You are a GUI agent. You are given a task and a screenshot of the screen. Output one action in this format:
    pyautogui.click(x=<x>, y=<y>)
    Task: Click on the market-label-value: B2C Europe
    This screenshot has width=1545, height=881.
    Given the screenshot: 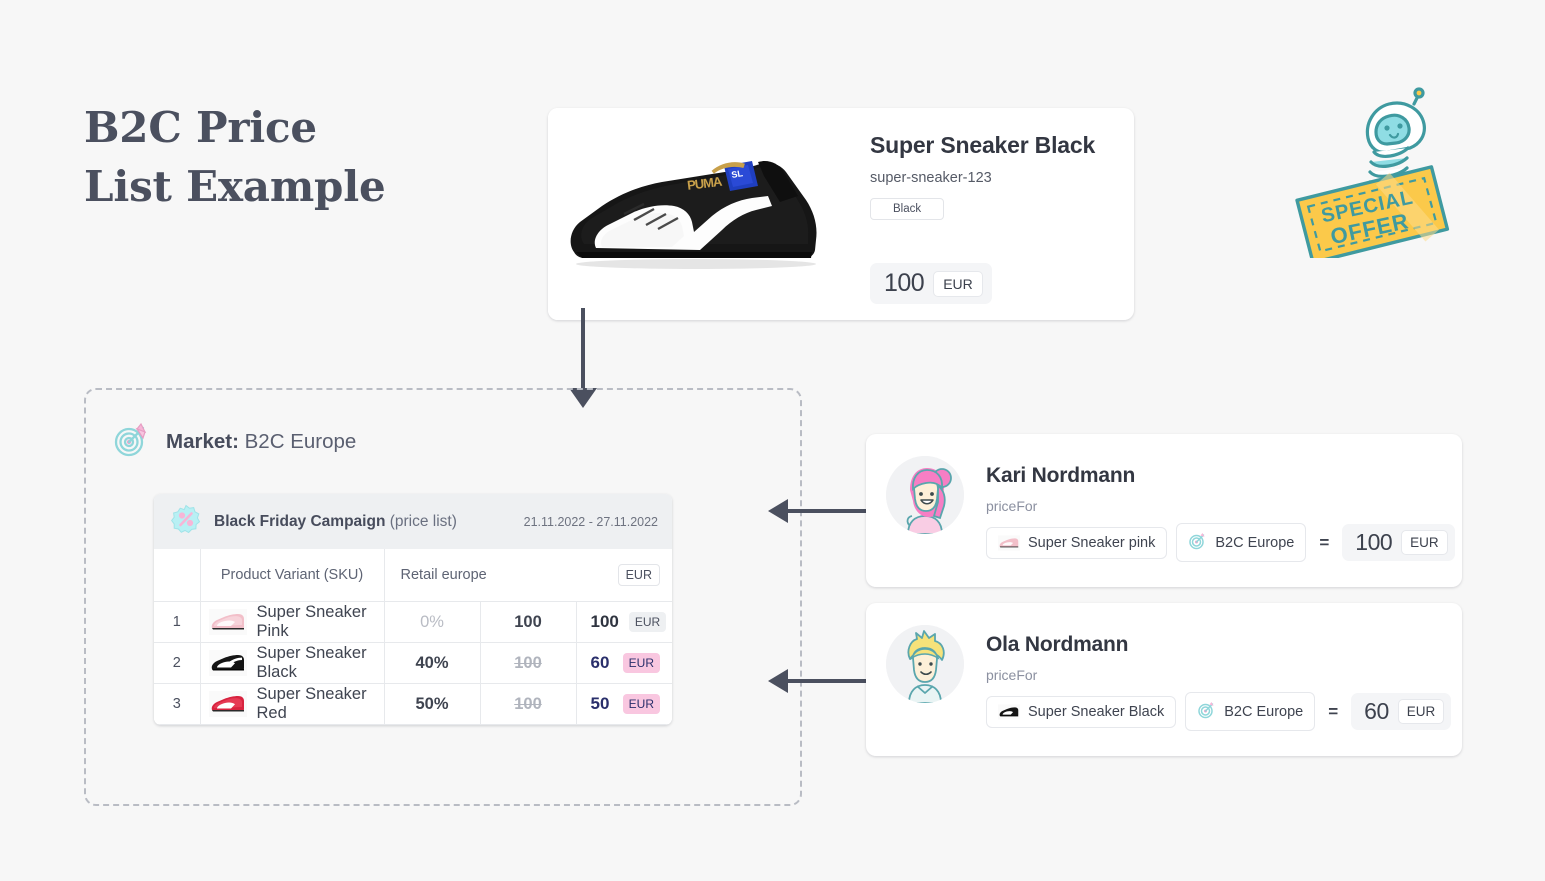 What is the action you would take?
    pyautogui.click(x=300, y=441)
    